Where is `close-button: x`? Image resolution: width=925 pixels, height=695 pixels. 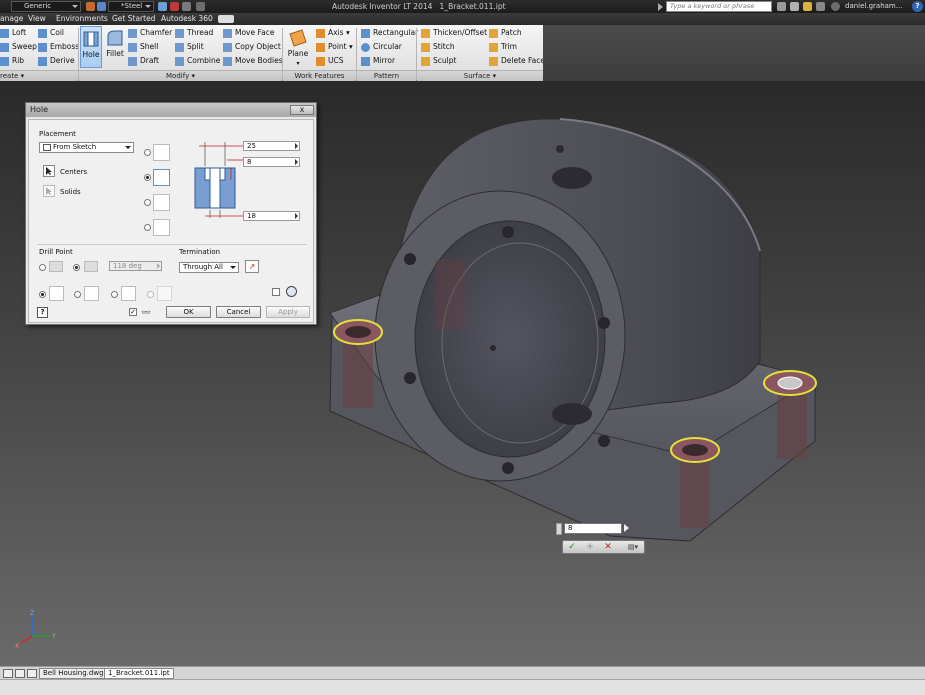 close-button: x is located at coordinates (302, 110).